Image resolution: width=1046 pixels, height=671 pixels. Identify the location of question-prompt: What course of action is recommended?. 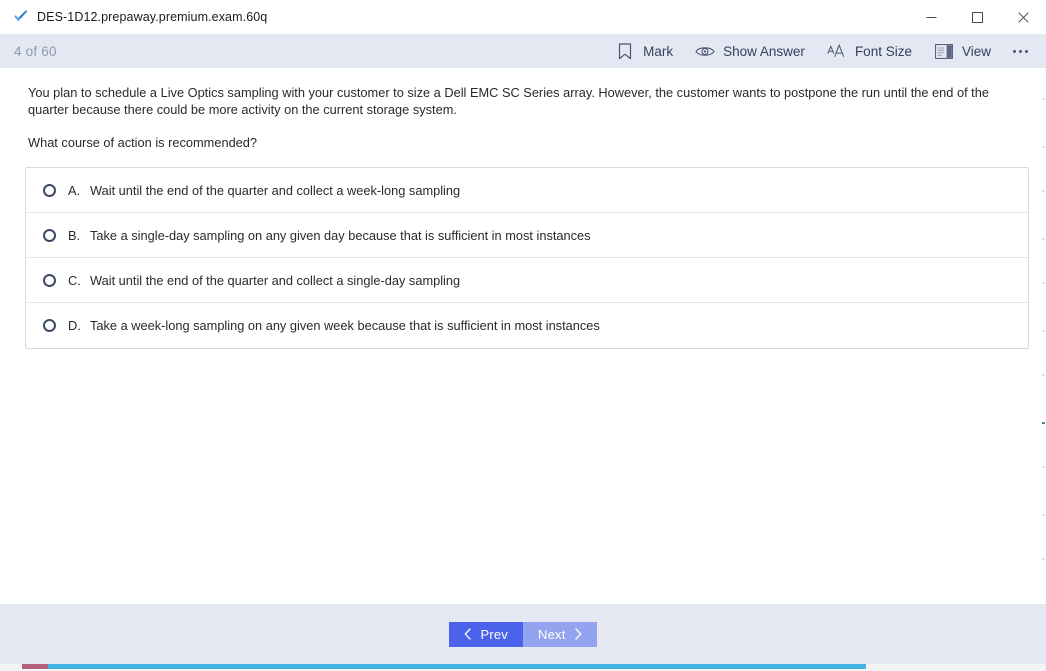
(143, 142).